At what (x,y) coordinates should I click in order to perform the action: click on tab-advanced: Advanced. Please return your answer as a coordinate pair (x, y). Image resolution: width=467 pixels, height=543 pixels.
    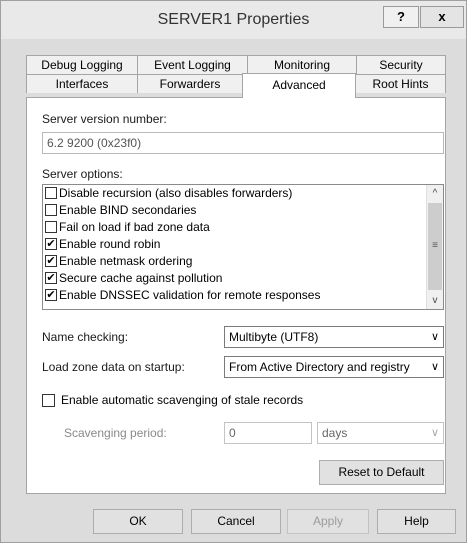
    Looking at the image, I should click on (299, 85).